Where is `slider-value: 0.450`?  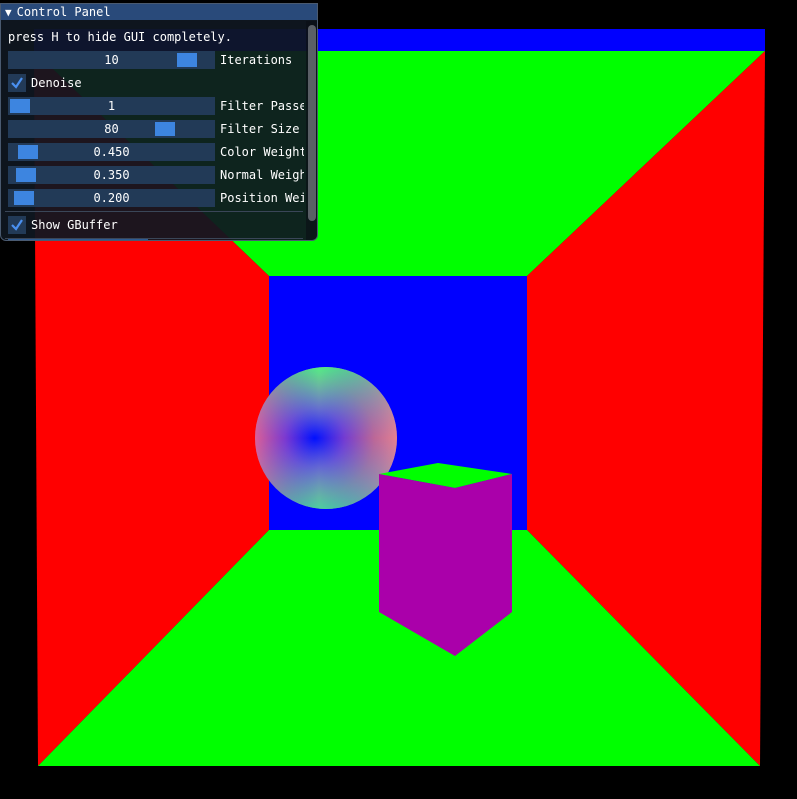 slider-value: 0.450 is located at coordinates (111, 152).